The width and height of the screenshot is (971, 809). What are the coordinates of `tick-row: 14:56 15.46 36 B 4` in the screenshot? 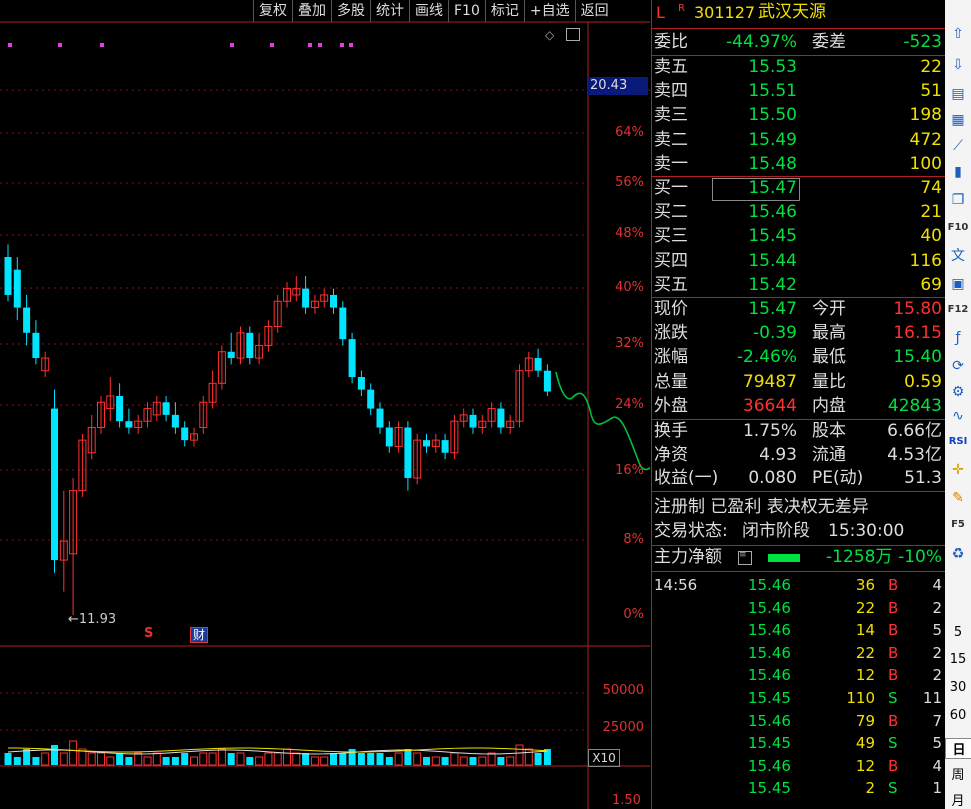 It's located at (798, 585).